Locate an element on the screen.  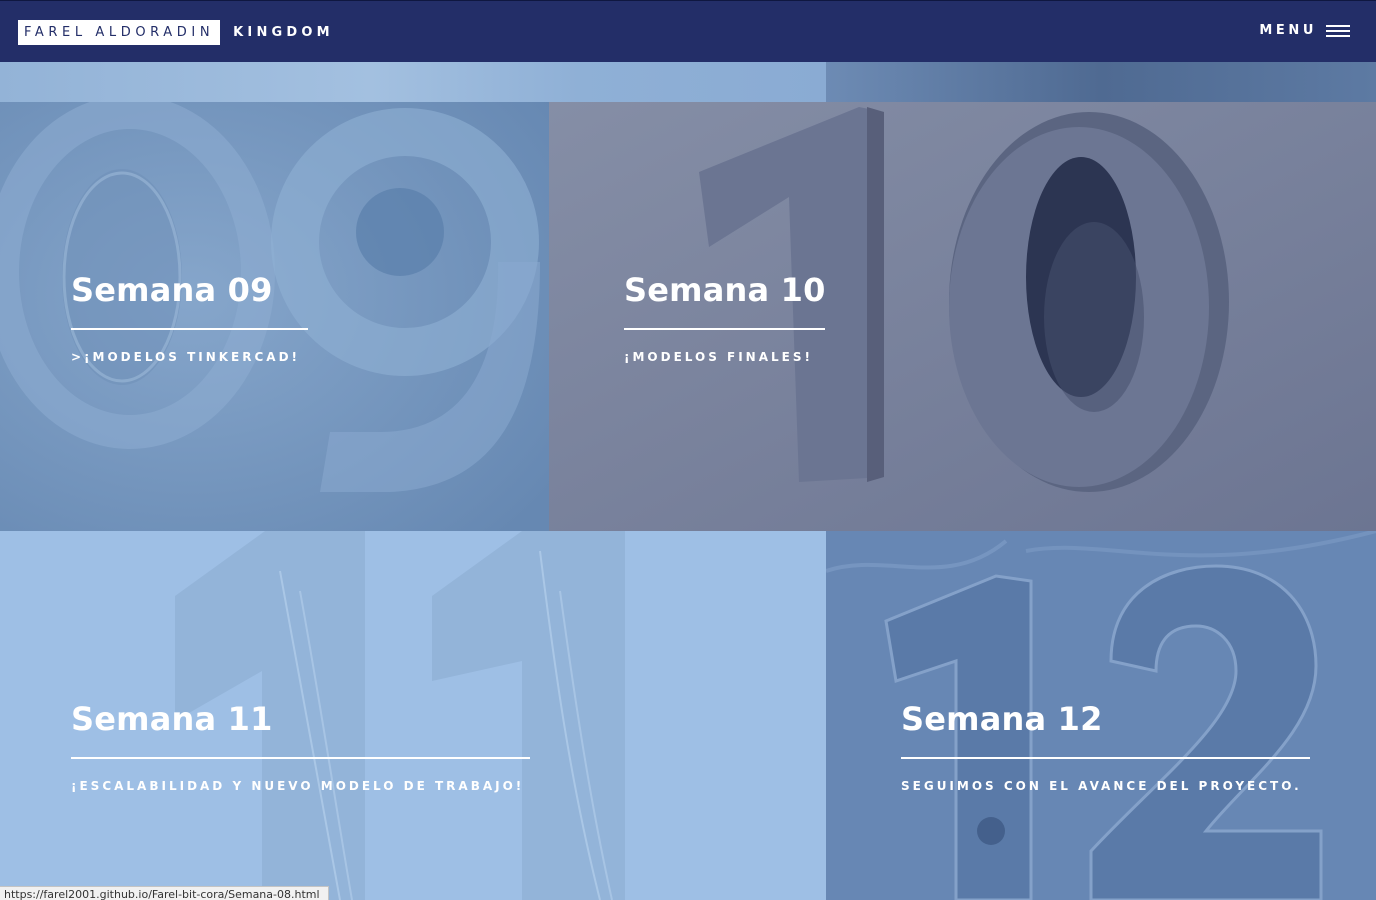
week-10-title: Semana 10 is located at coordinates (725, 290).